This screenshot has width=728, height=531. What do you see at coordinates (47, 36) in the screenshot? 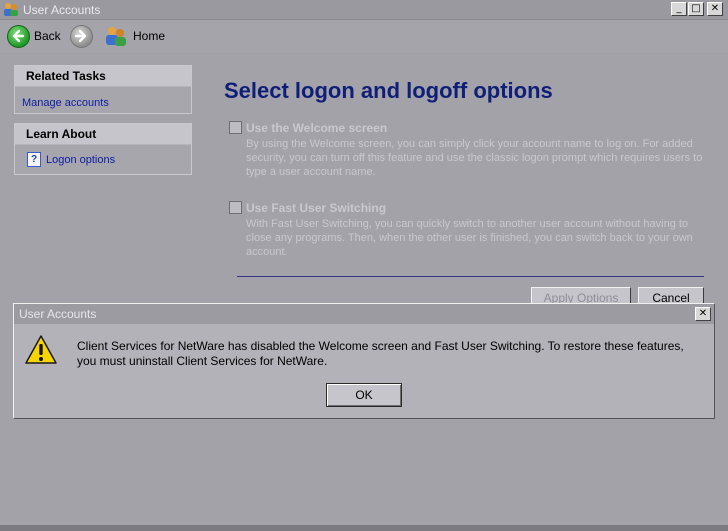
I see `back-button-label: Back` at bounding box center [47, 36].